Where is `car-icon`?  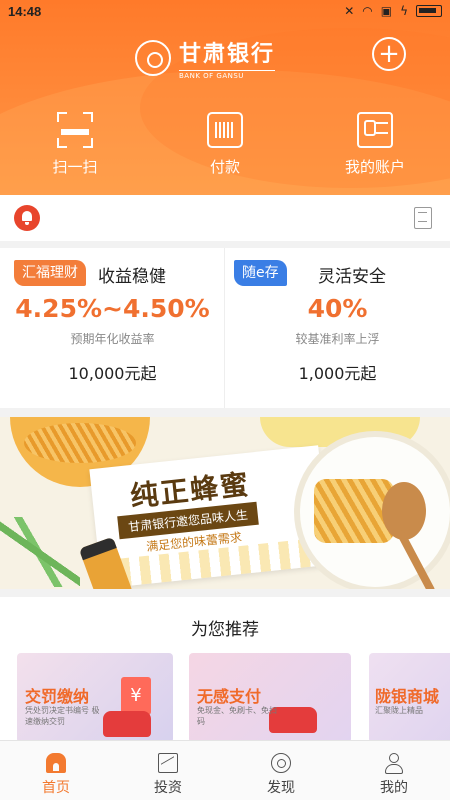
car-icon is located at coordinates (127, 724).